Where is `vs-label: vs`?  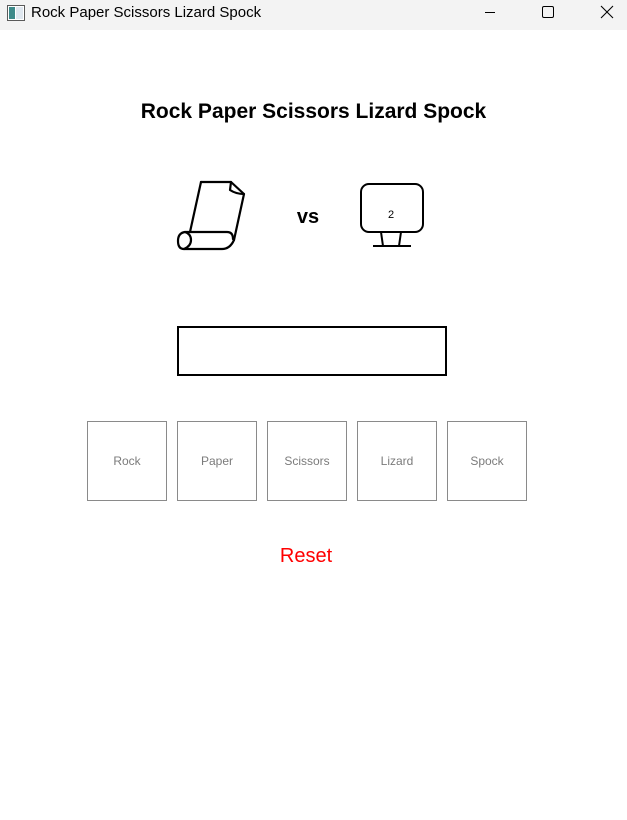 vs-label: vs is located at coordinates (308, 217).